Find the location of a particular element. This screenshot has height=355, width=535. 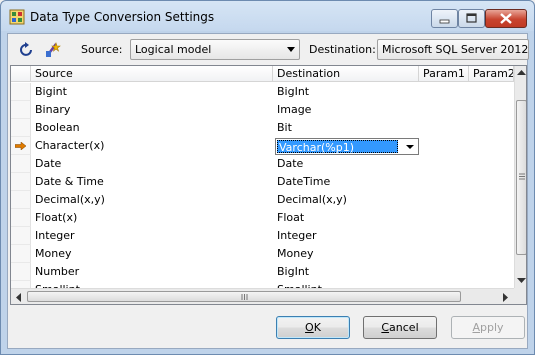

horizontal-scrollbar is located at coordinates (262, 296).